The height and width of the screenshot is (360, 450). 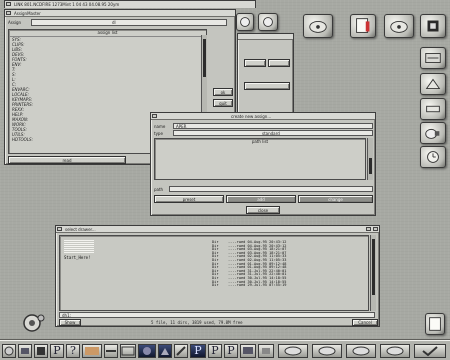 What do you see at coordinates (73, 351) in the screenshot?
I see `taskbar-item-help: ?` at bounding box center [73, 351].